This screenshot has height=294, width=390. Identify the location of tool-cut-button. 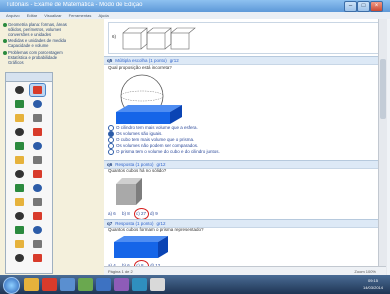
(37, 202).